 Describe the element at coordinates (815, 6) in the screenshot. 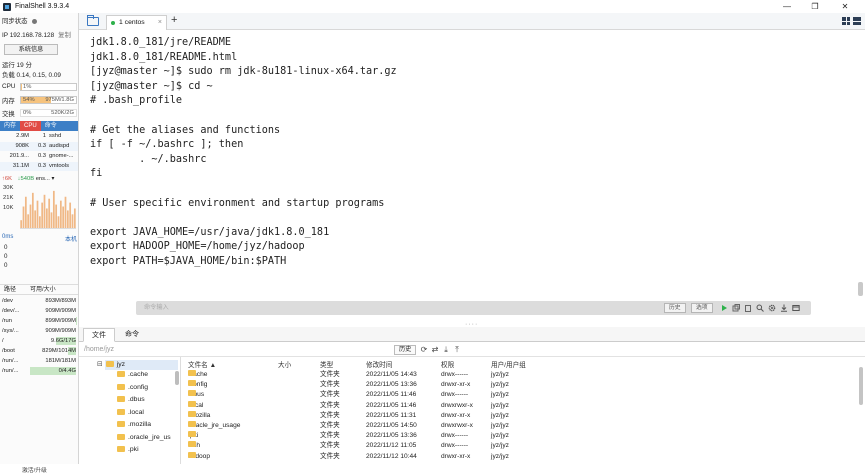

I see `maximize-button: ❐` at that location.